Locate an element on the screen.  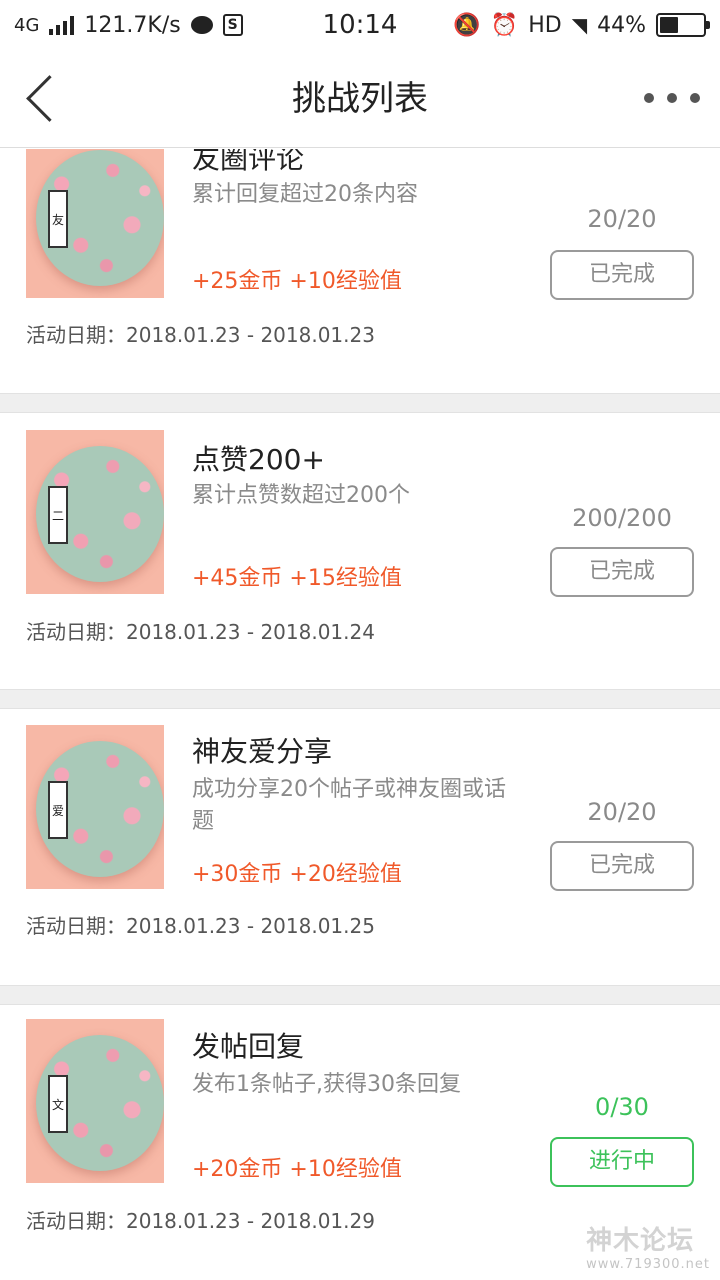
nav-bar: 挑战列表 is located at coordinates (360, 99).